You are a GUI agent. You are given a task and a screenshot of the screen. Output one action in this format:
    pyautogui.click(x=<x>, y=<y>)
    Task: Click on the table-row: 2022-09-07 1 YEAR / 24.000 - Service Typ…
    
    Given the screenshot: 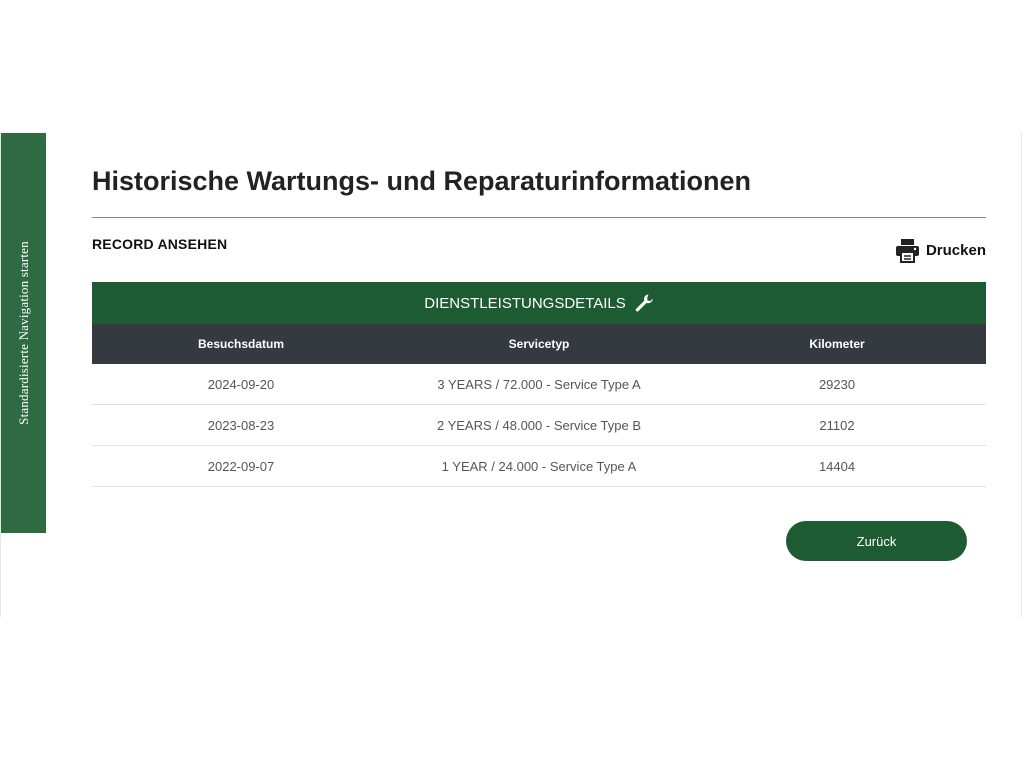 What is the action you would take?
    pyautogui.click(x=539, y=466)
    